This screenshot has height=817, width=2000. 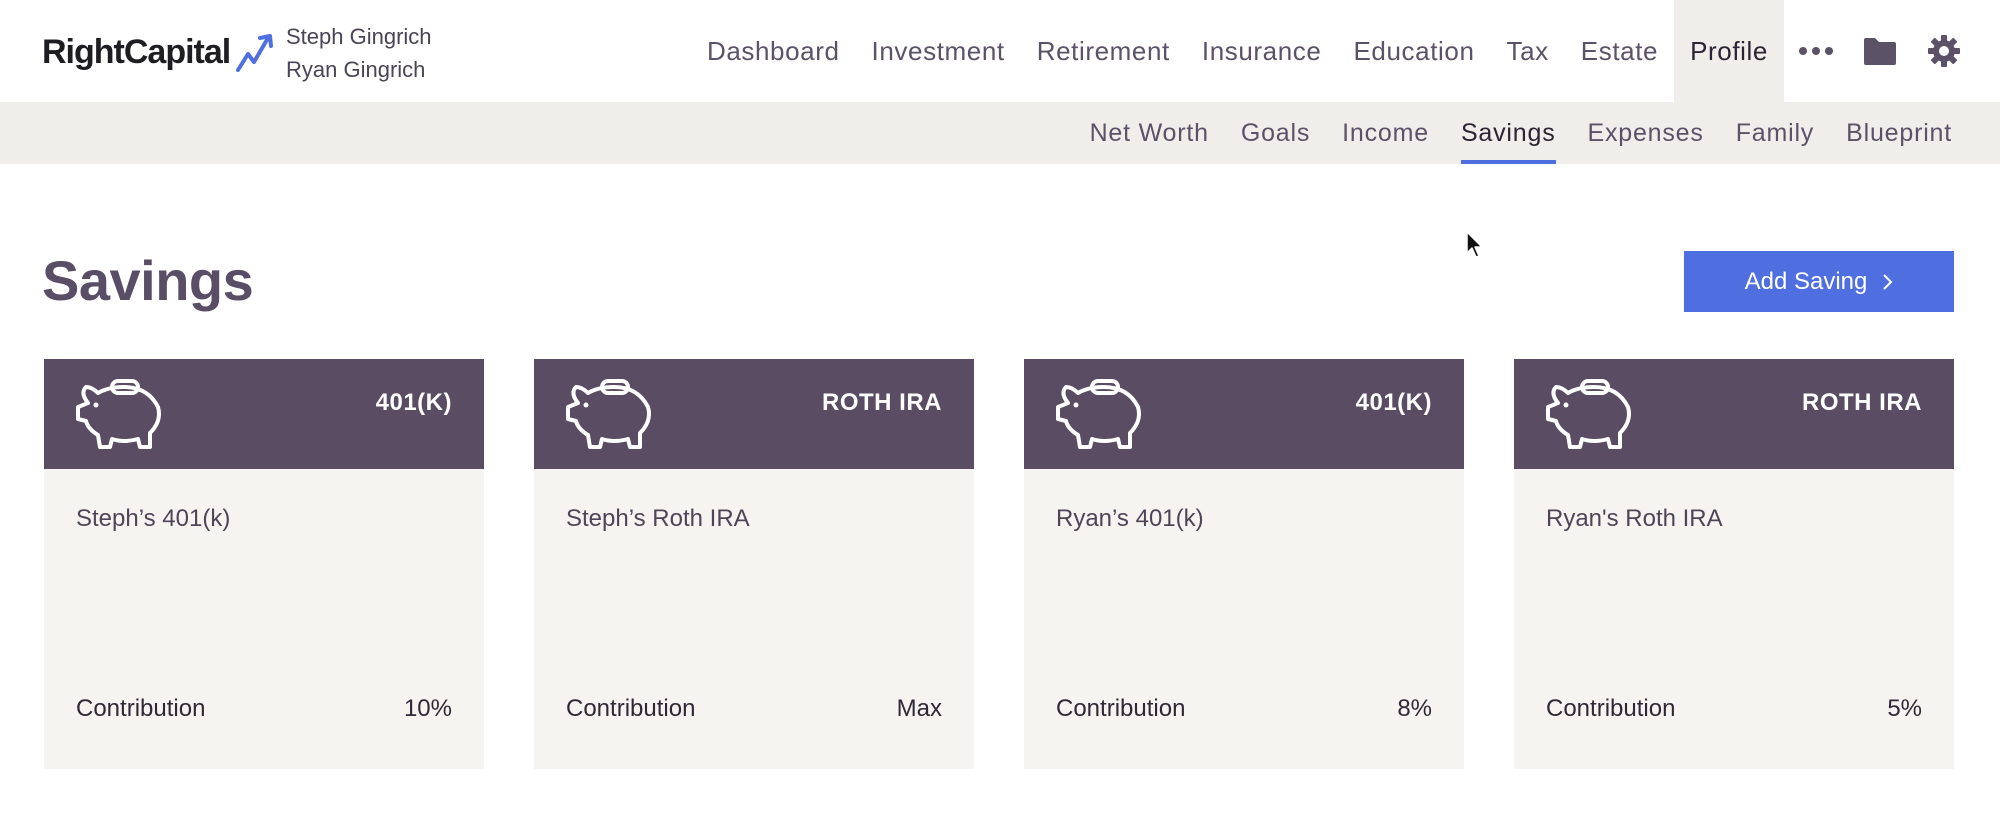 What do you see at coordinates (1262, 51) in the screenshot?
I see `nav-insurance: Insurance` at bounding box center [1262, 51].